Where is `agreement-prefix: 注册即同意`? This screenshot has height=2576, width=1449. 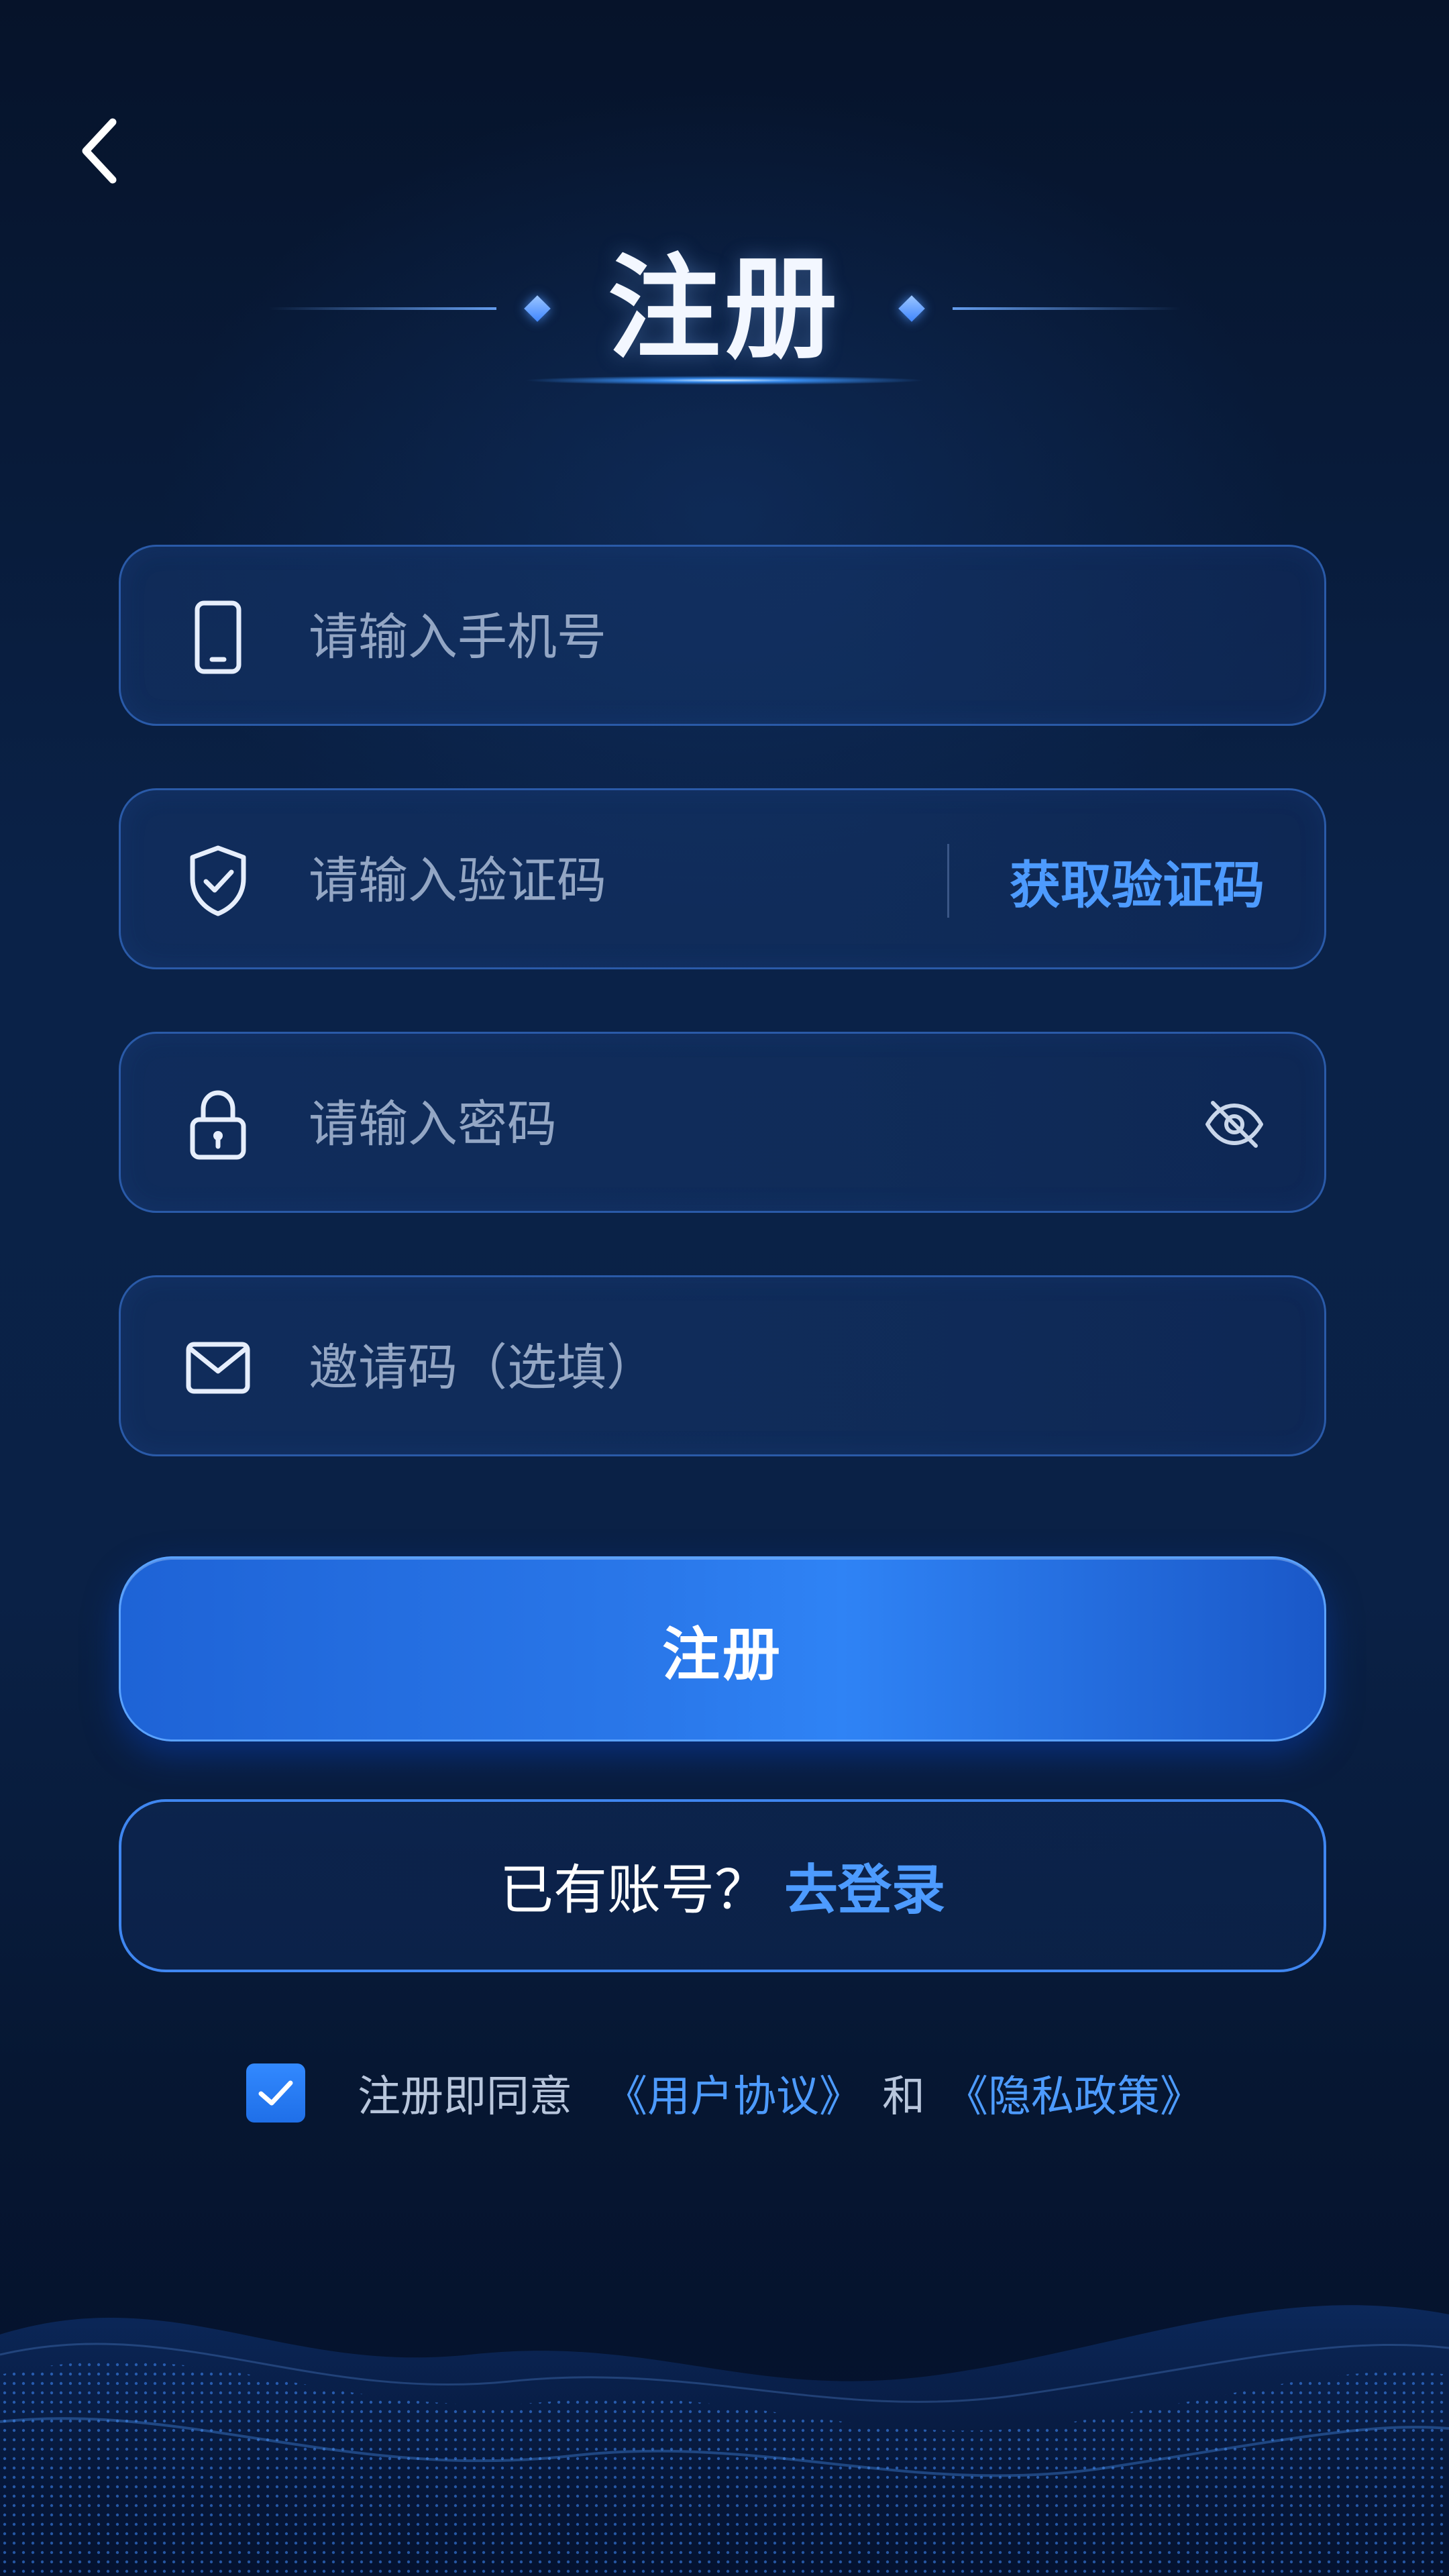
agreement-prefix: 注册即同意 is located at coordinates (465, 2097).